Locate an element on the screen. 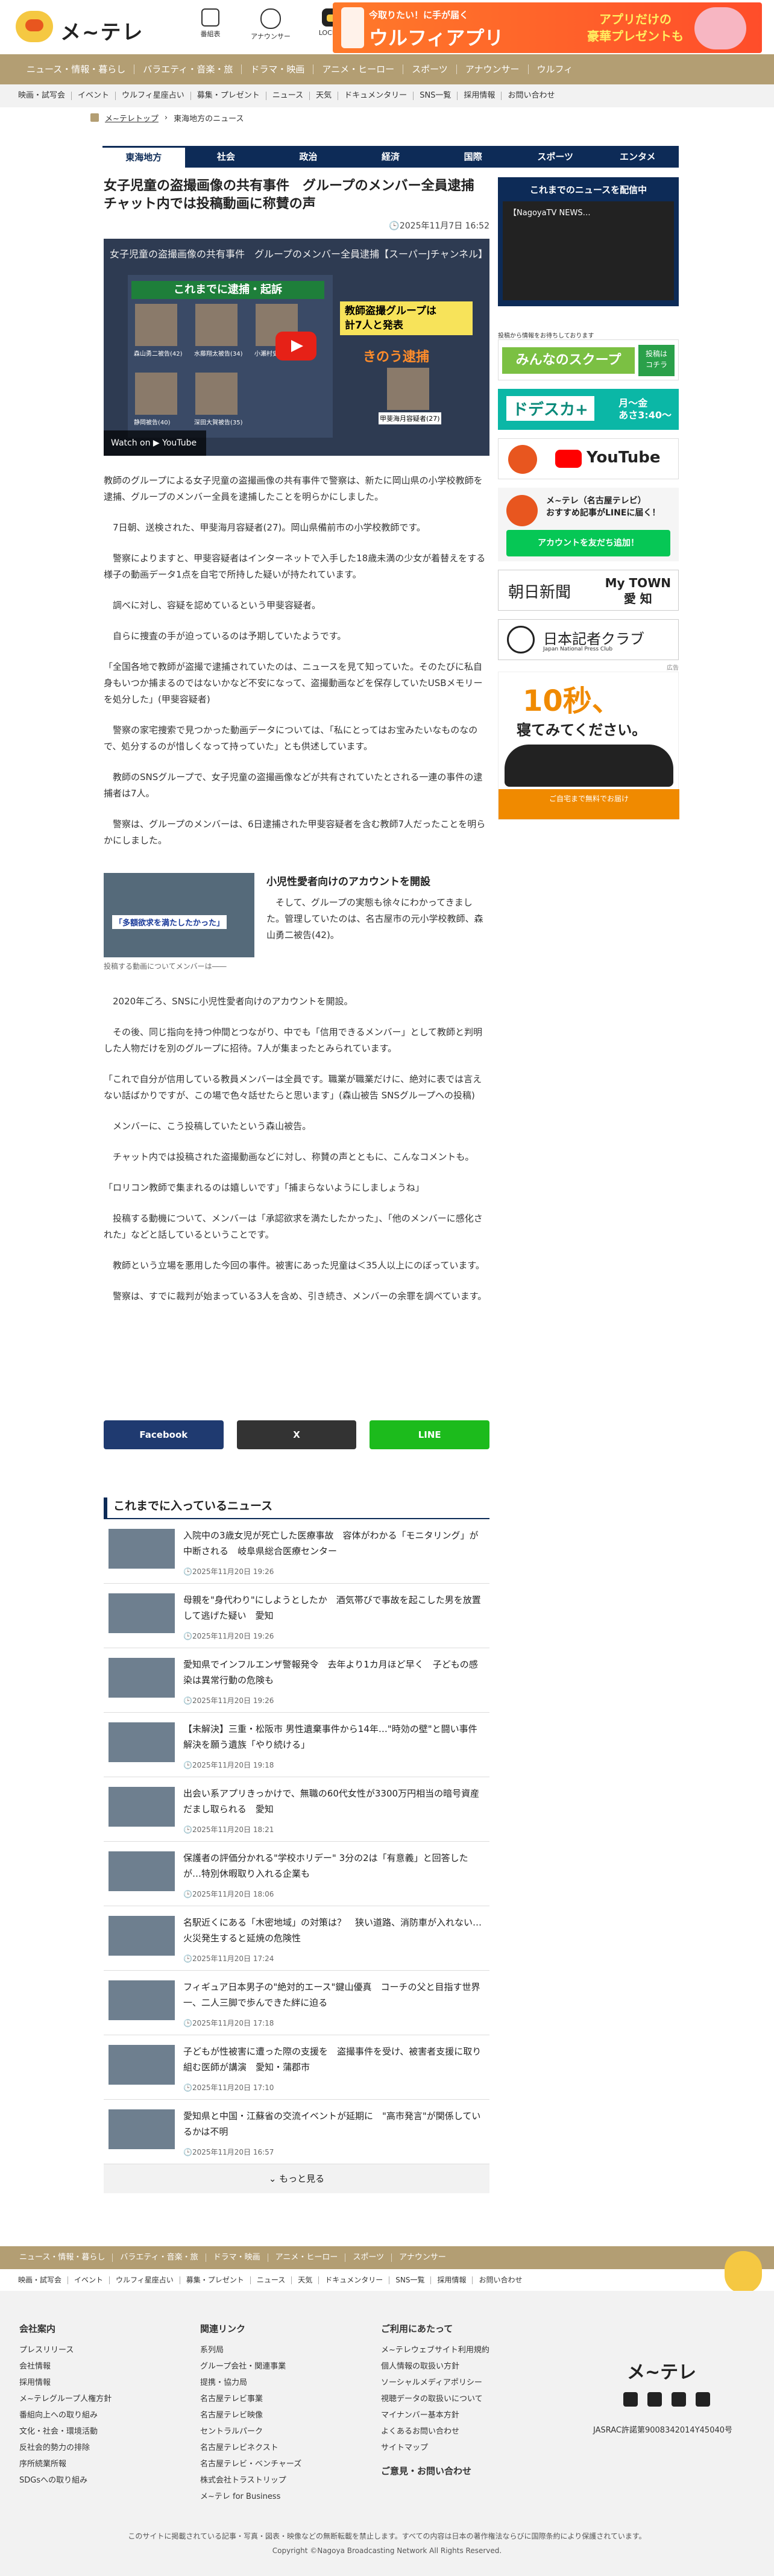  footer-link: マイナンバー基本方針 is located at coordinates (435, 2415).